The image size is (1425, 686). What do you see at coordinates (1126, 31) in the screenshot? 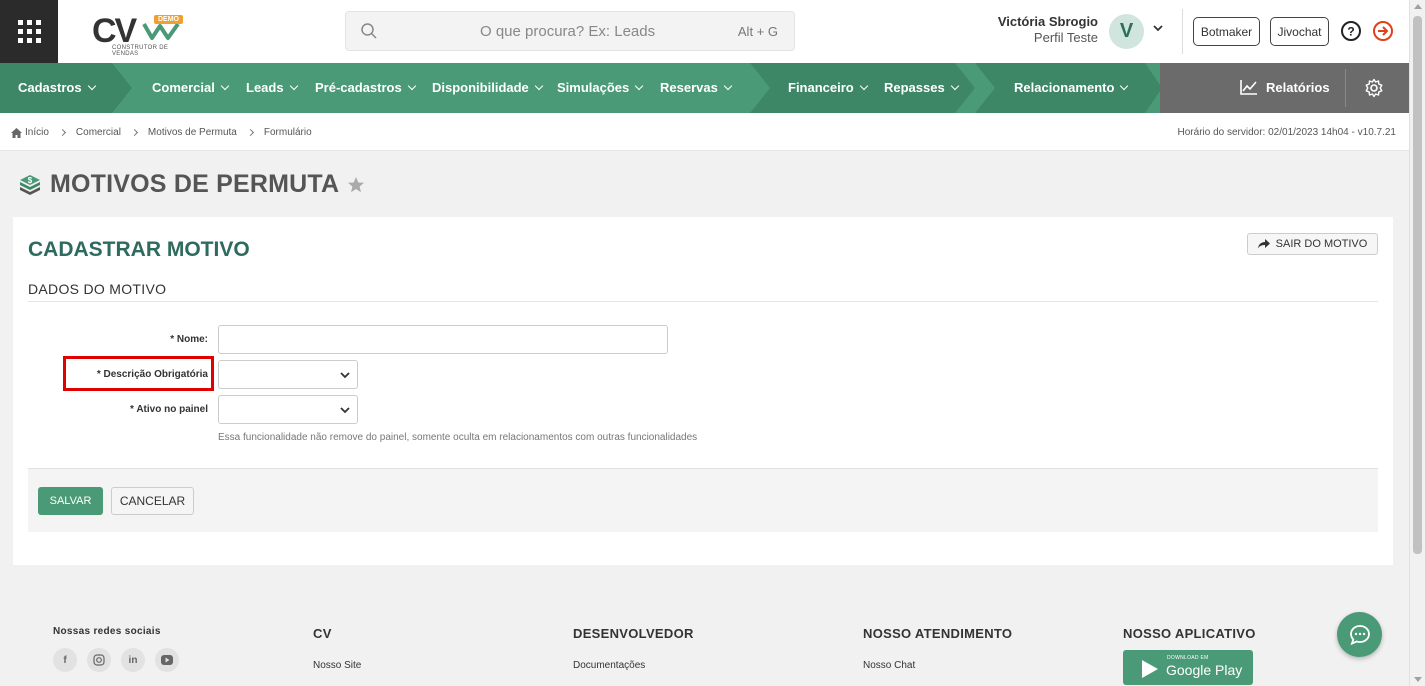
I see `avatar: V` at bounding box center [1126, 31].